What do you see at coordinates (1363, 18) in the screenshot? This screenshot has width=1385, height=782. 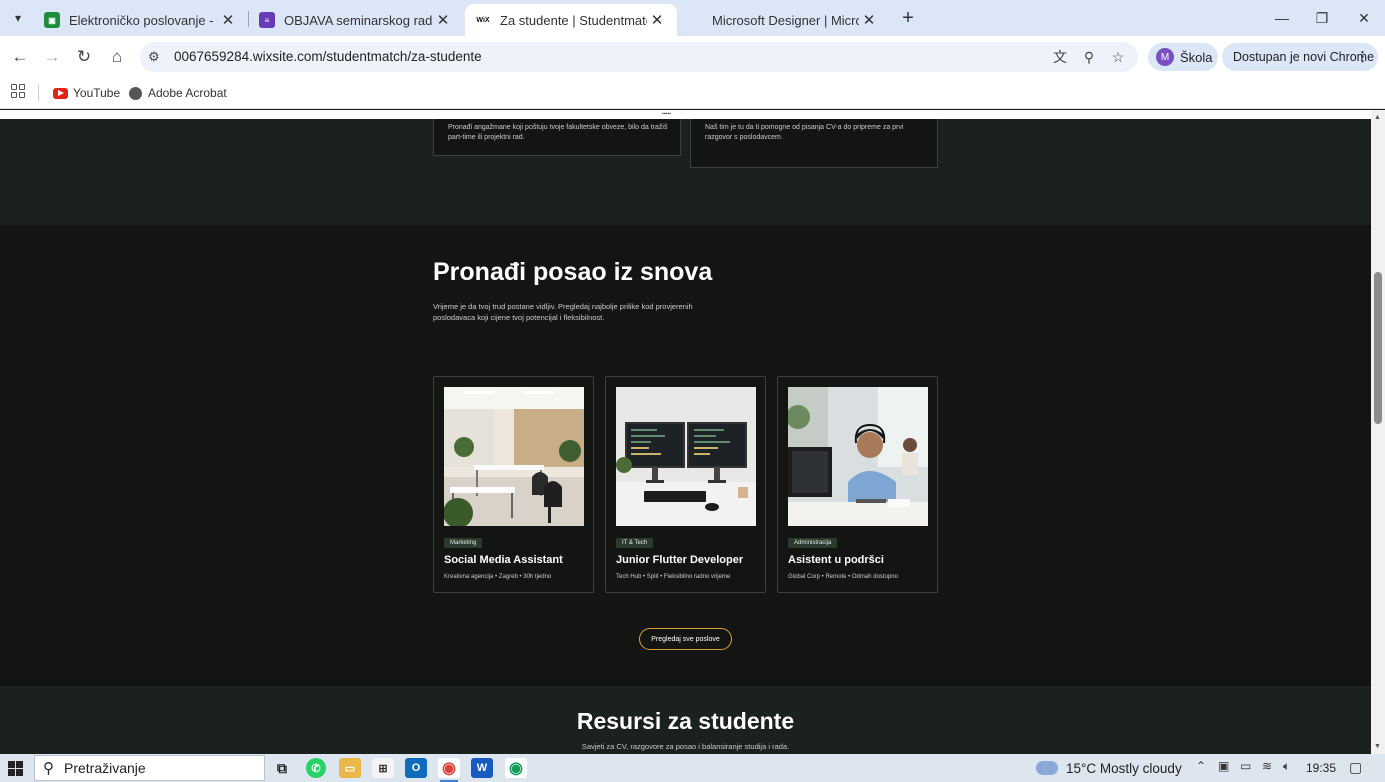 I see `window-close-icon: ✕` at bounding box center [1363, 18].